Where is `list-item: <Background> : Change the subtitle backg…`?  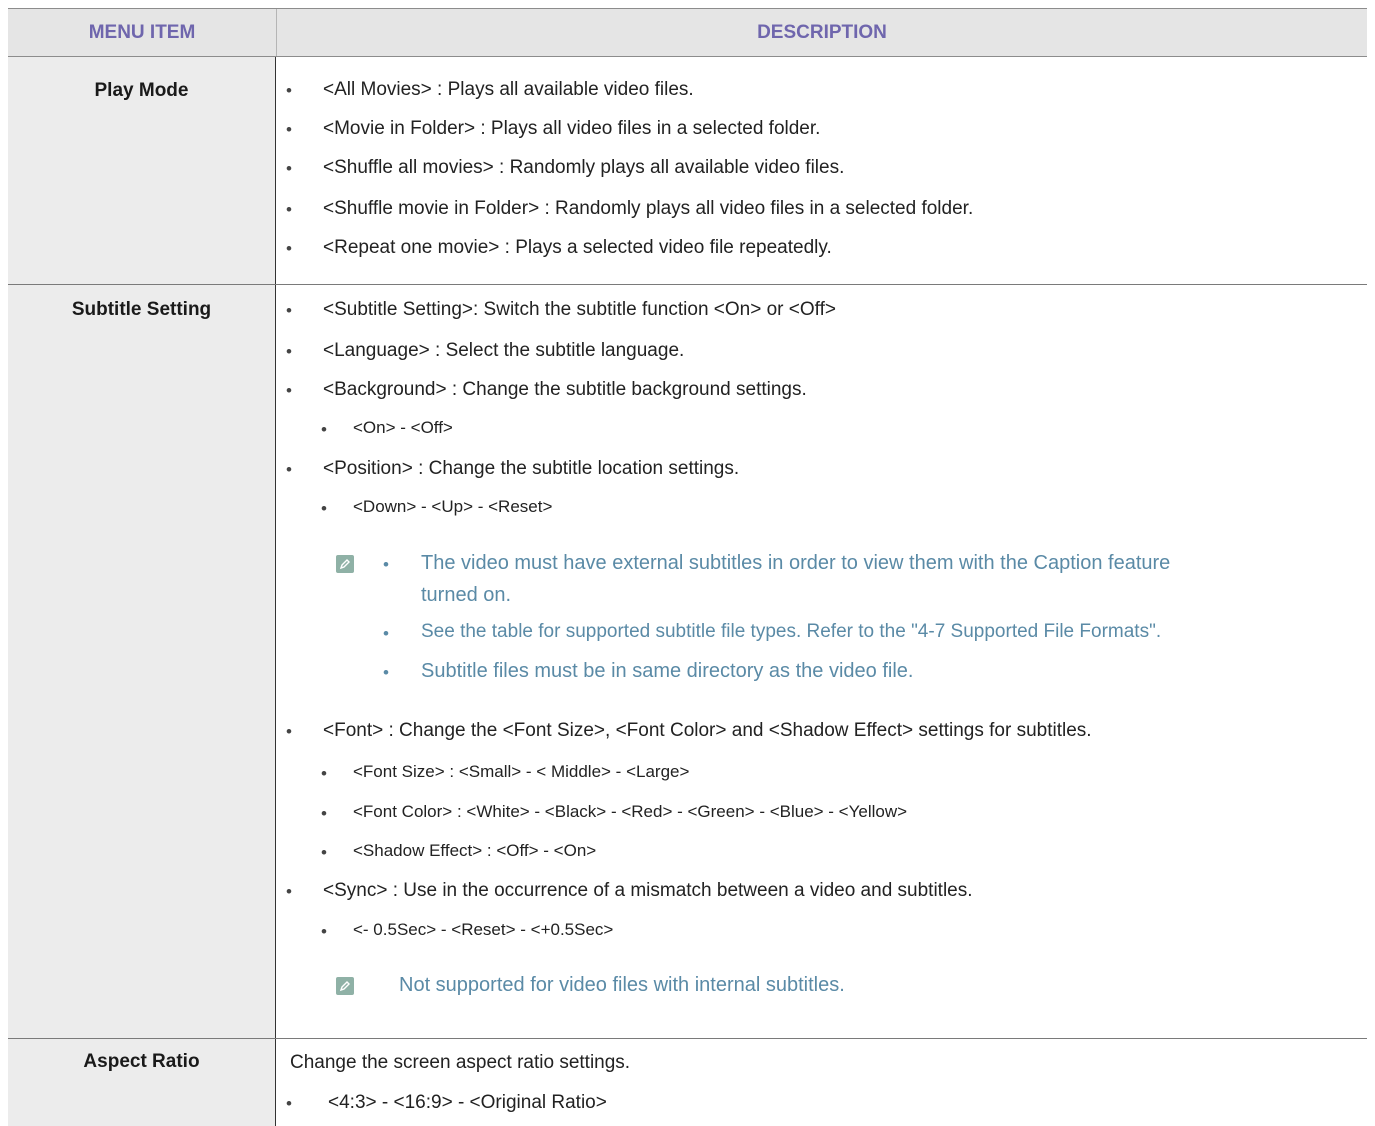 list-item: <Background> : Change the subtitle backg… is located at coordinates (565, 389).